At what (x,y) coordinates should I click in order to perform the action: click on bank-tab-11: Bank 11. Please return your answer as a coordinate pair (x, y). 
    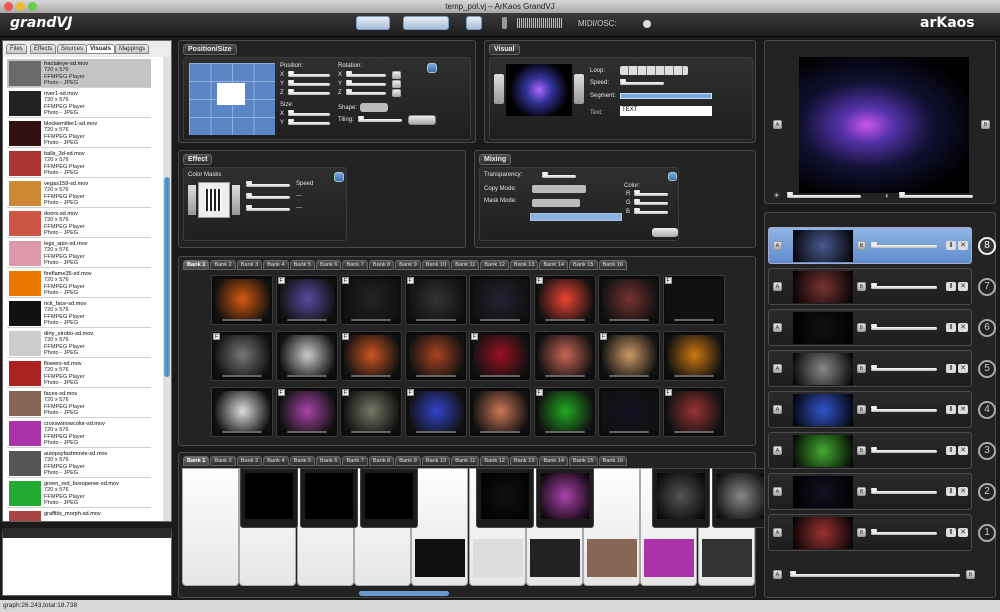
    Looking at the image, I should click on (465, 265).